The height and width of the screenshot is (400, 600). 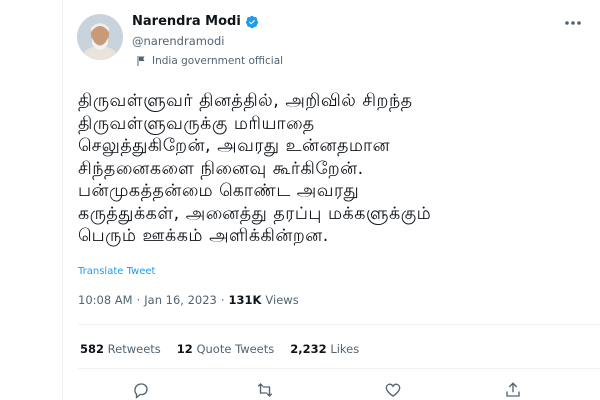 I want to click on tweet-text-line: பெரும் ஊக்கம் அளிக்கின்றன., so click(x=203, y=236).